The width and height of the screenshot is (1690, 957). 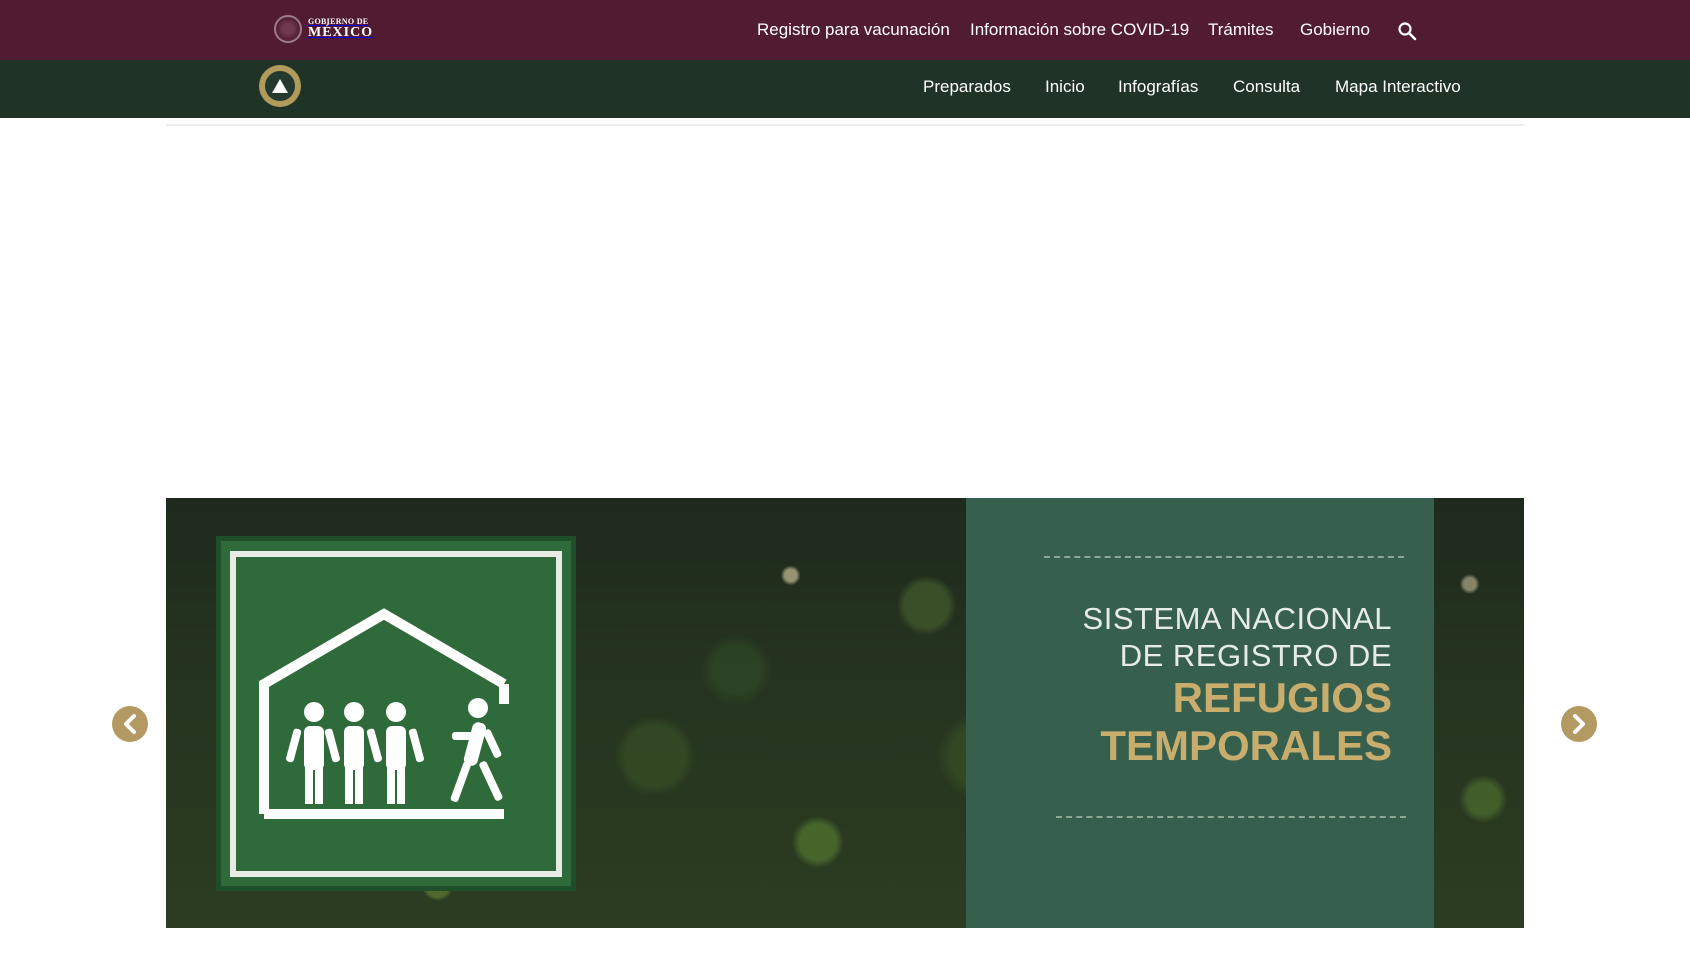 What do you see at coordinates (1237, 618) in the screenshot?
I see `slide-title-line1: SISTEMA NACIONAL` at bounding box center [1237, 618].